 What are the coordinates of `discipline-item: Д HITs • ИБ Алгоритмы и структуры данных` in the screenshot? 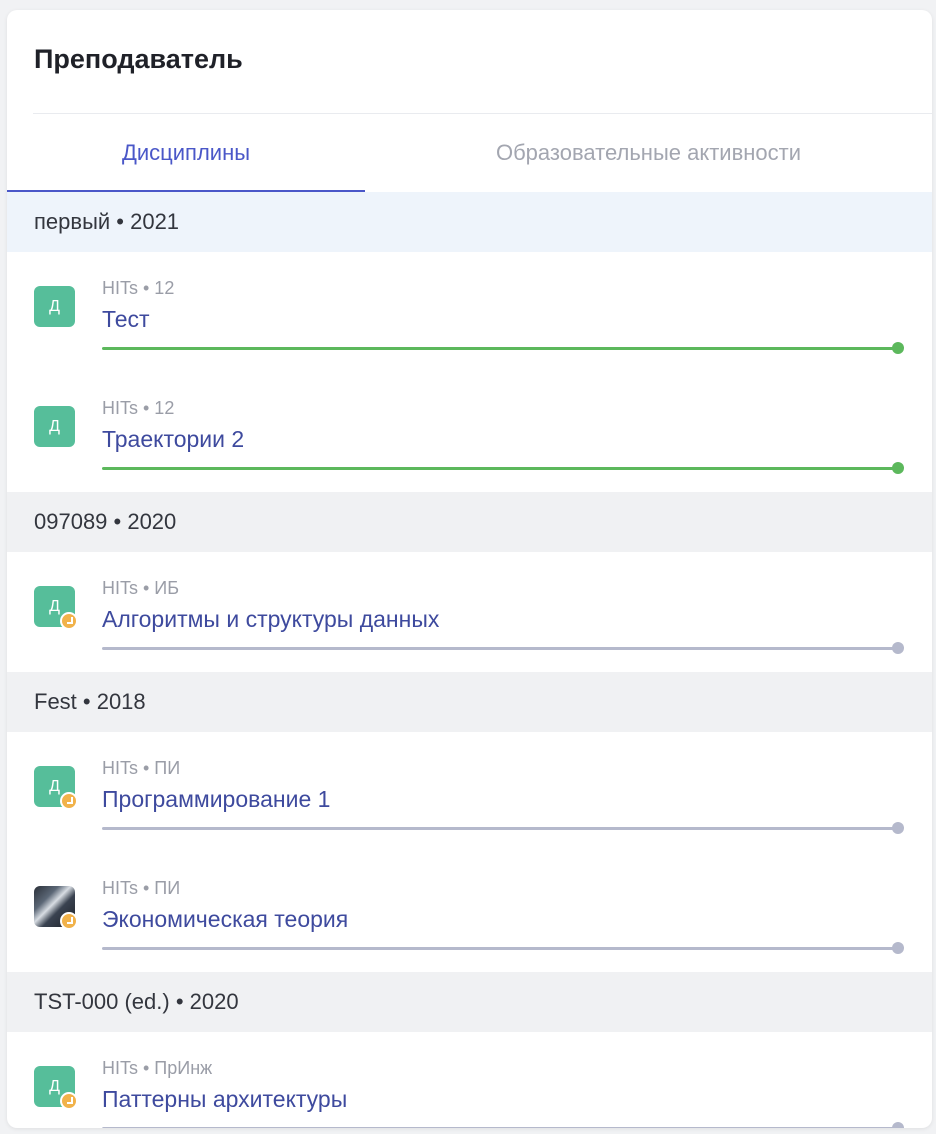 It's located at (469, 612).